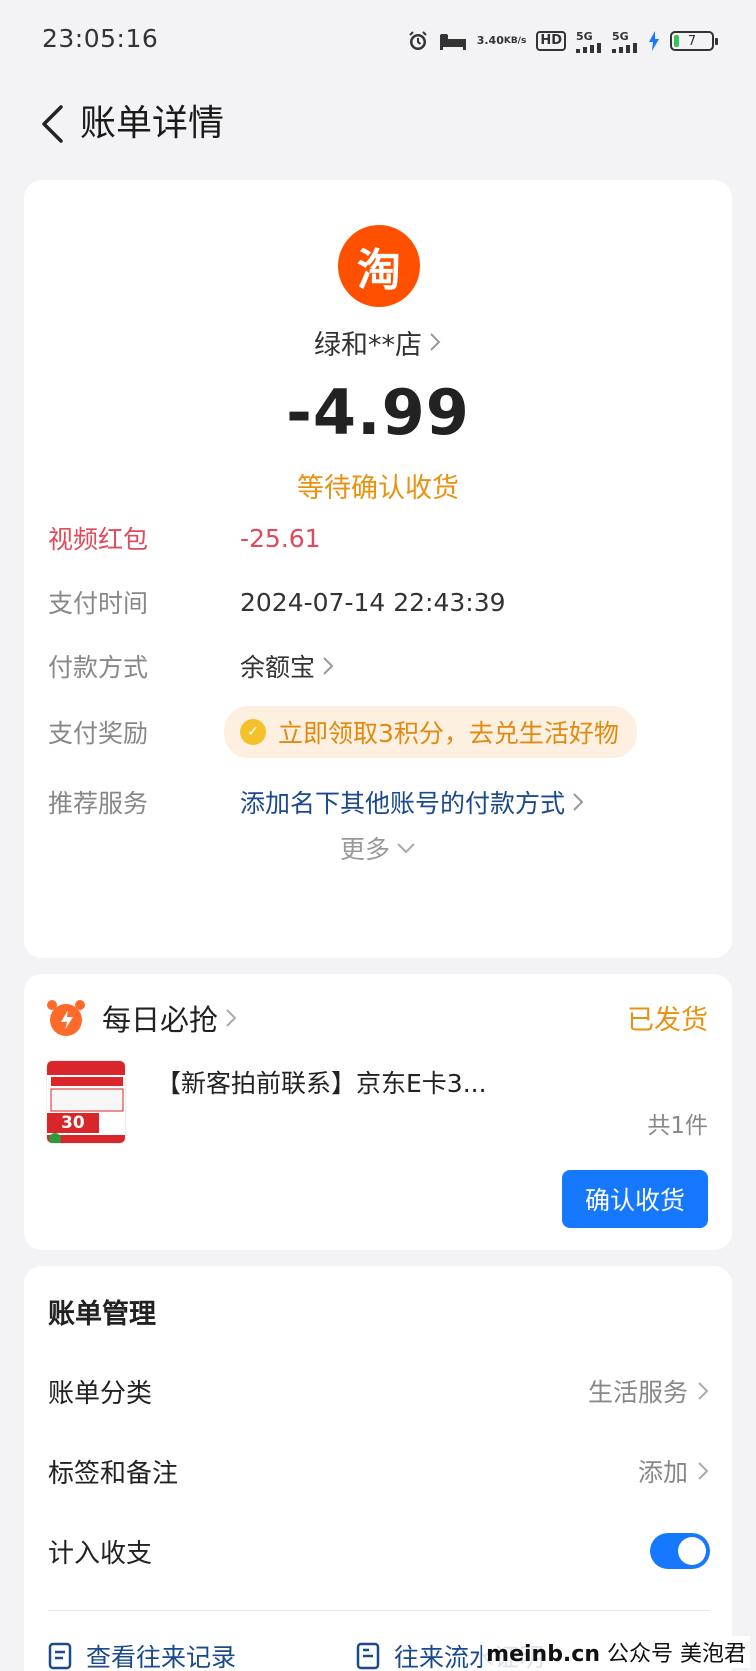  What do you see at coordinates (60, 1656) in the screenshot?
I see `document-icon` at bounding box center [60, 1656].